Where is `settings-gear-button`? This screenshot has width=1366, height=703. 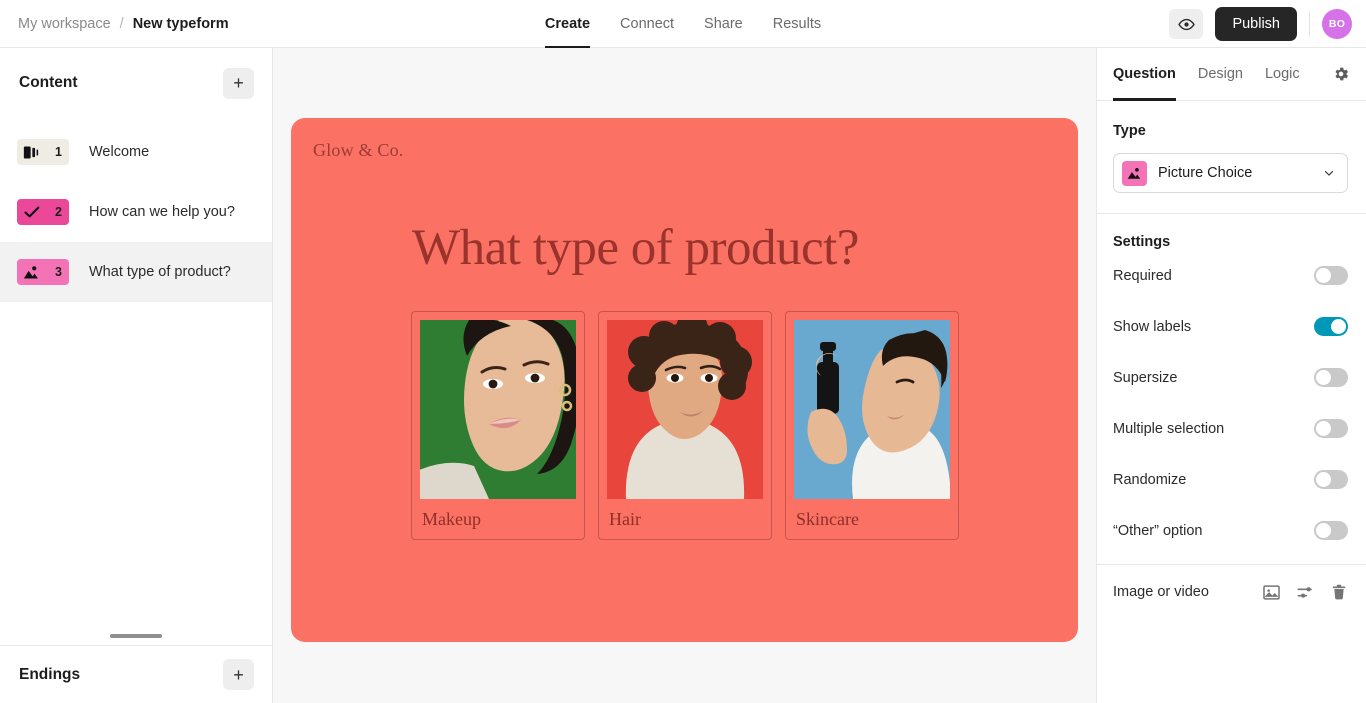 settings-gear-button is located at coordinates (1341, 74).